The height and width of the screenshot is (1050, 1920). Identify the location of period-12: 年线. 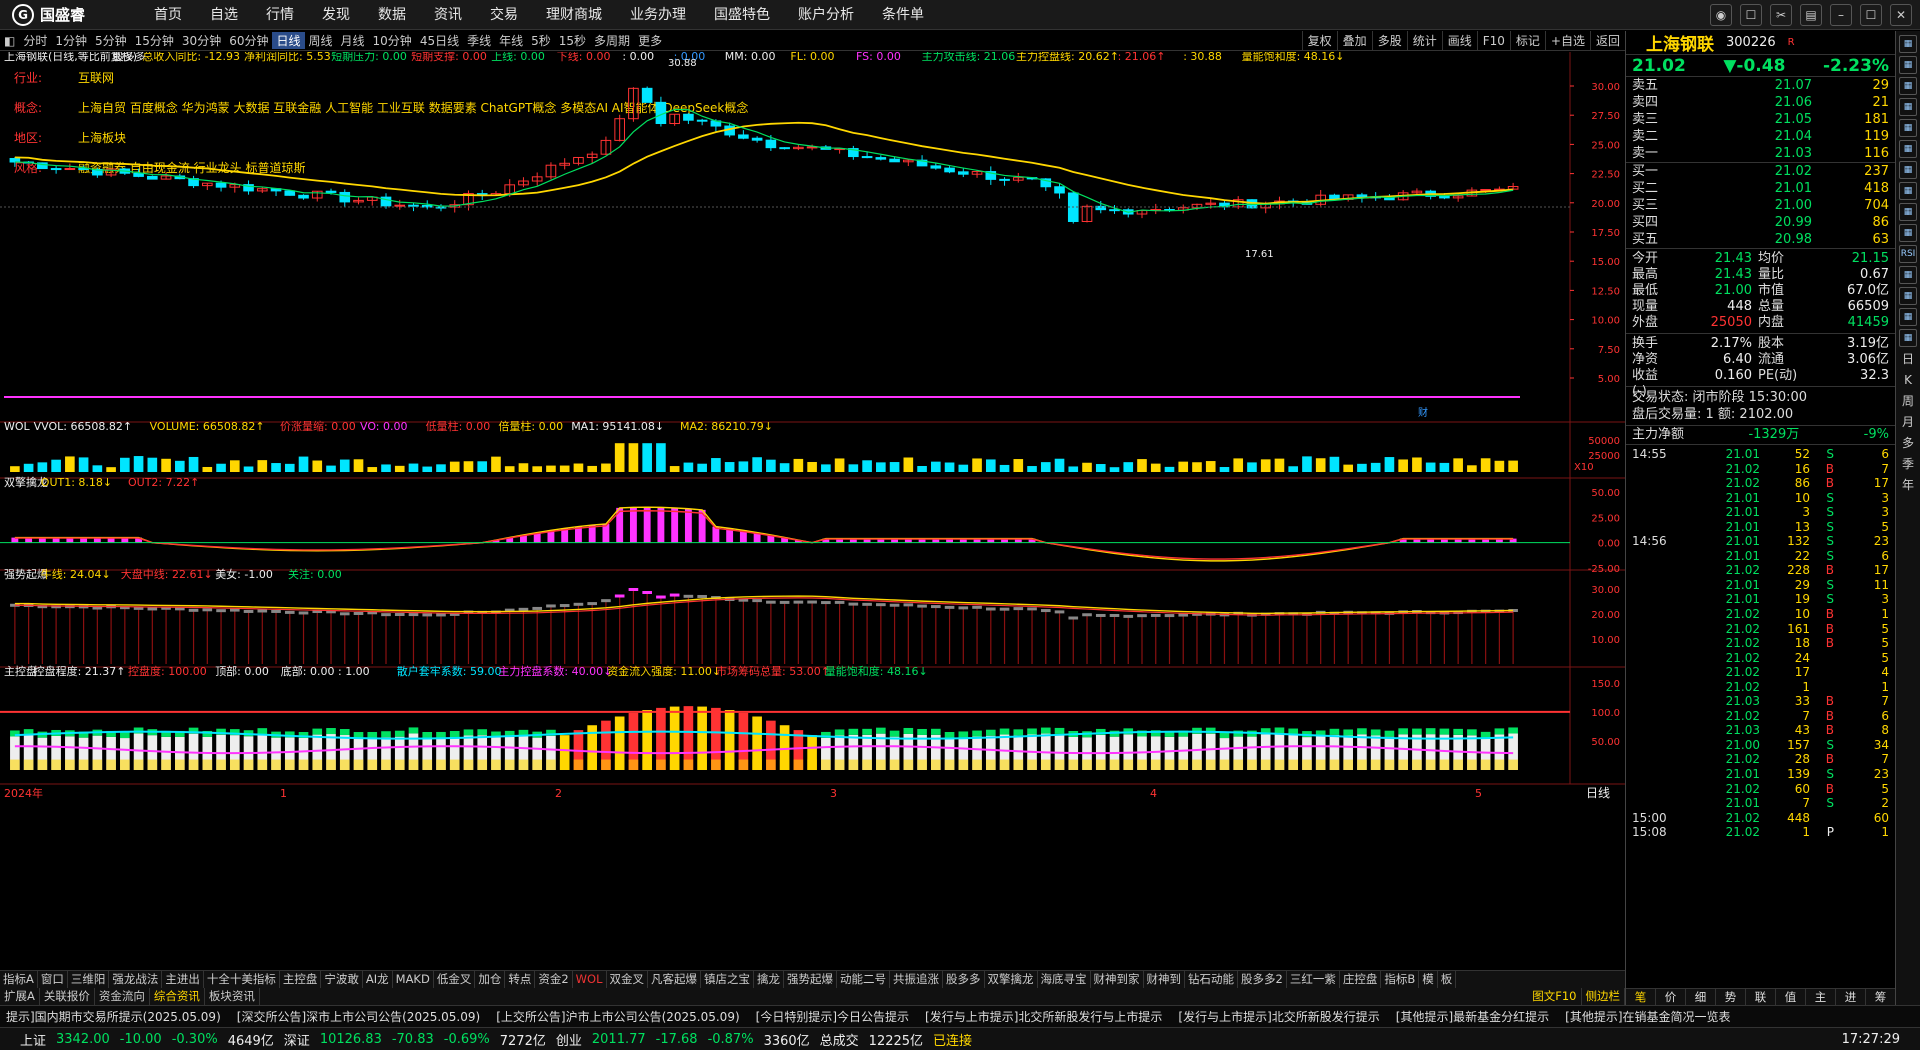
(511, 40).